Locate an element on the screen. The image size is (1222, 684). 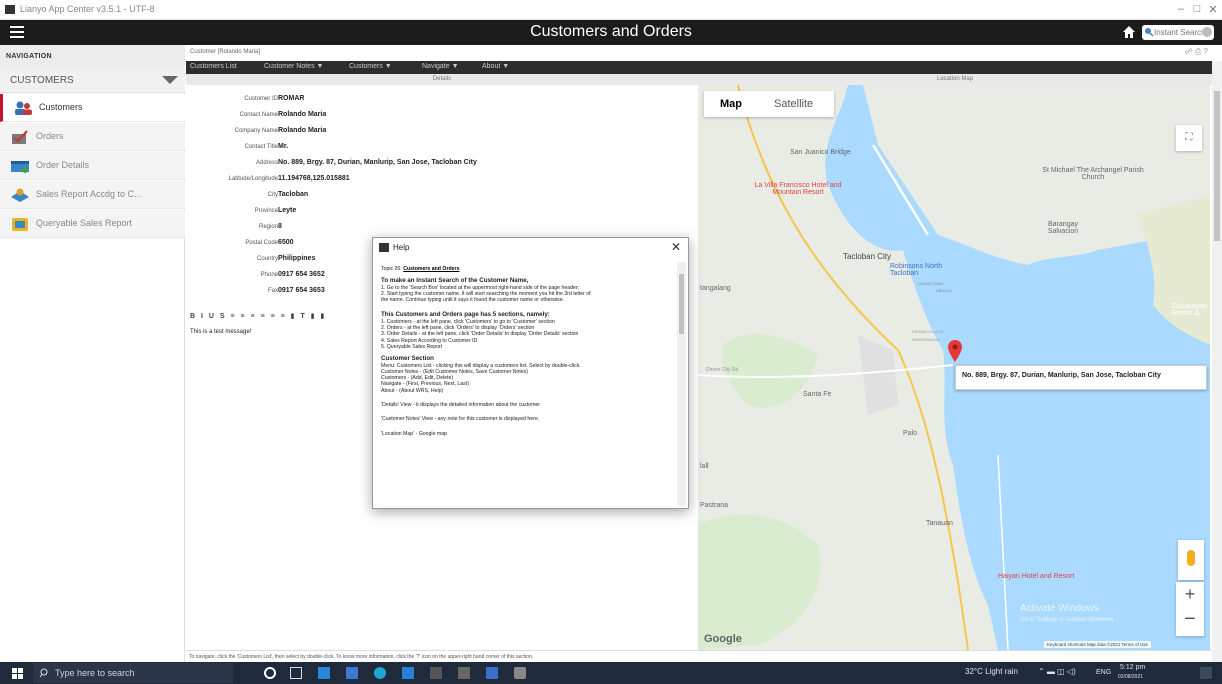
page-scroll-thumb is located at coordinates (1217, 166).